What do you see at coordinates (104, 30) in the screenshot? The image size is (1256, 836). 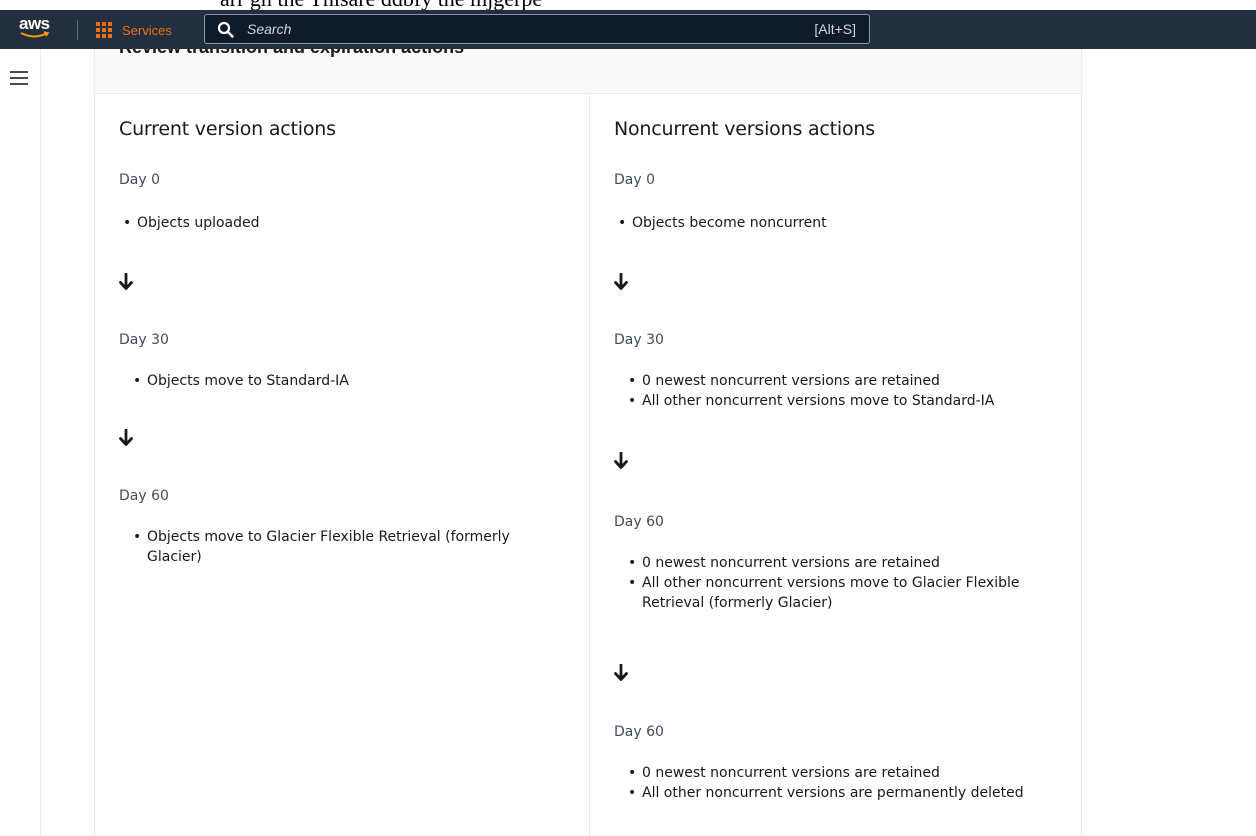 I see `services-grid-icon` at bounding box center [104, 30].